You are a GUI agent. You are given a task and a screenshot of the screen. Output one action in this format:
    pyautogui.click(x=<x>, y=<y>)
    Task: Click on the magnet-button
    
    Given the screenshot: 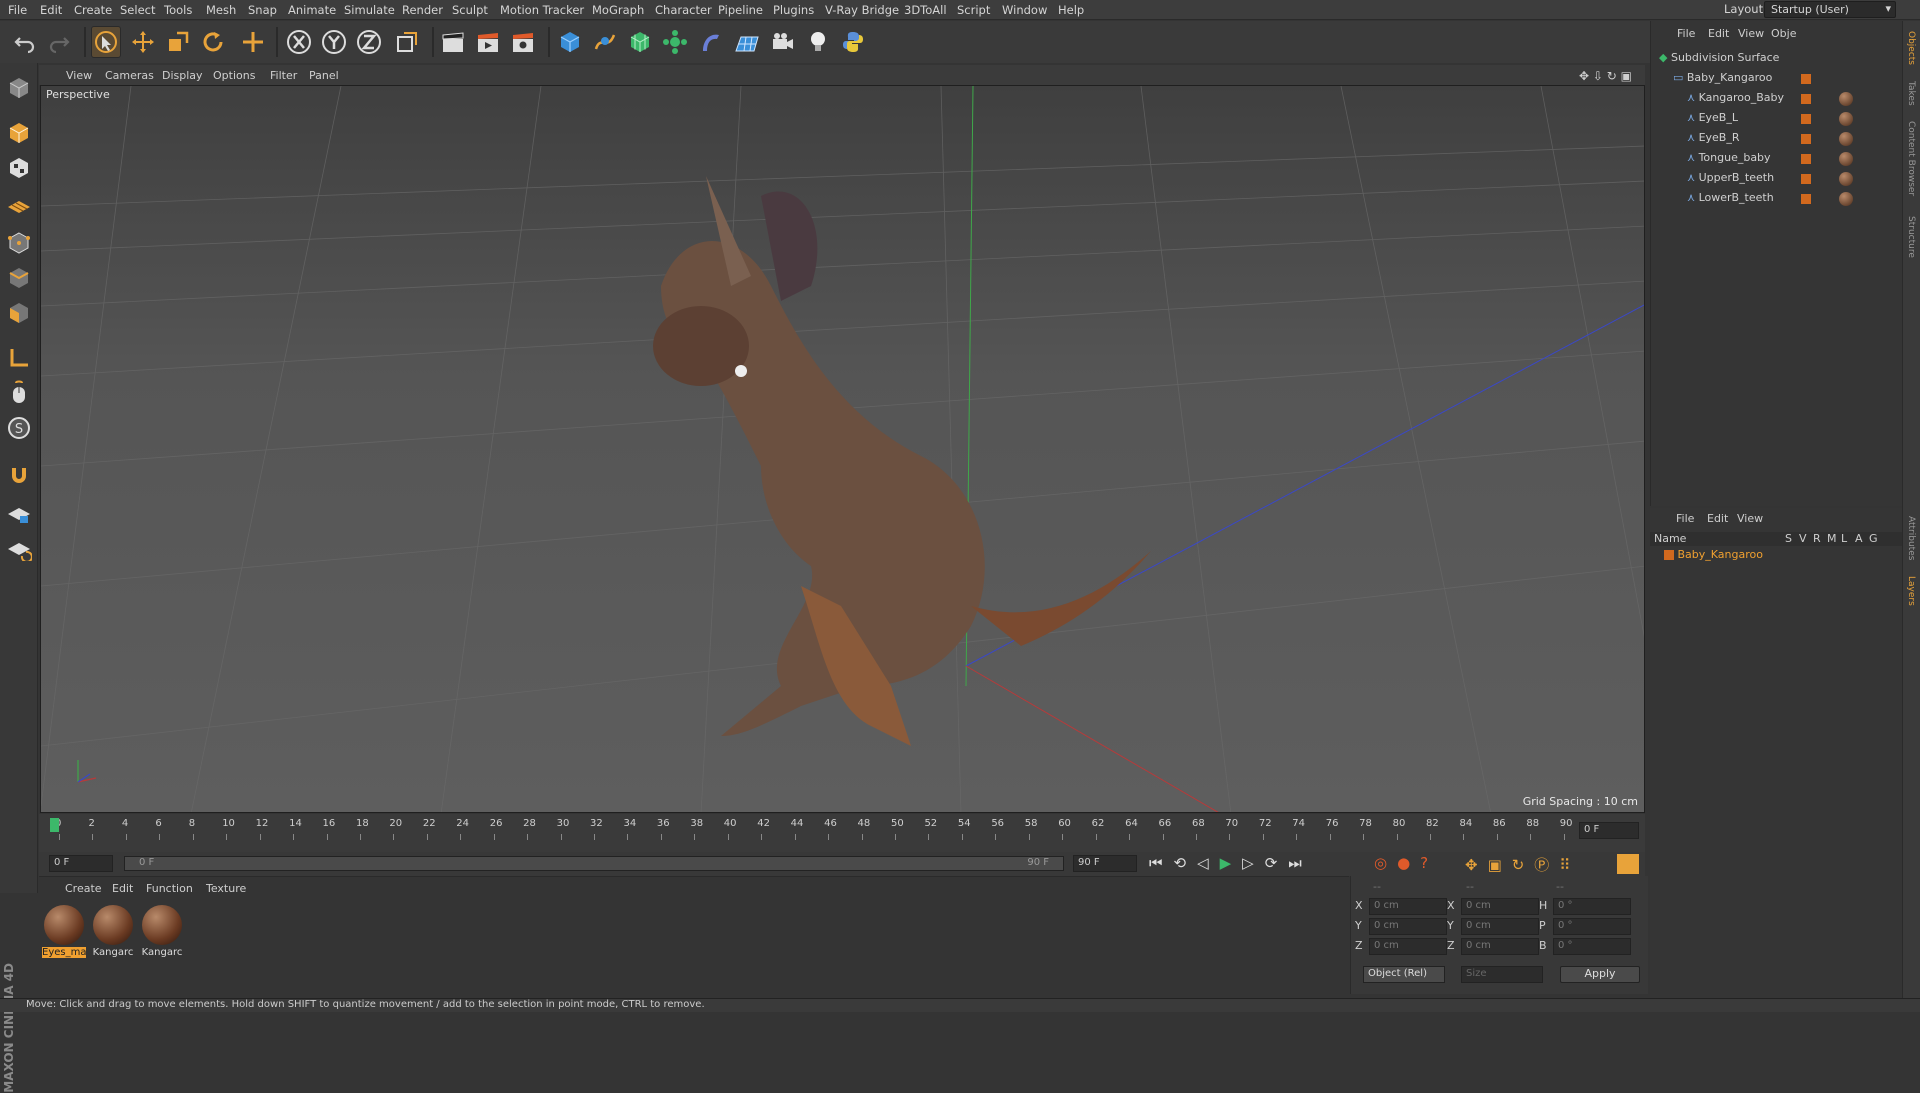 What is the action you would take?
    pyautogui.click(x=19, y=473)
    